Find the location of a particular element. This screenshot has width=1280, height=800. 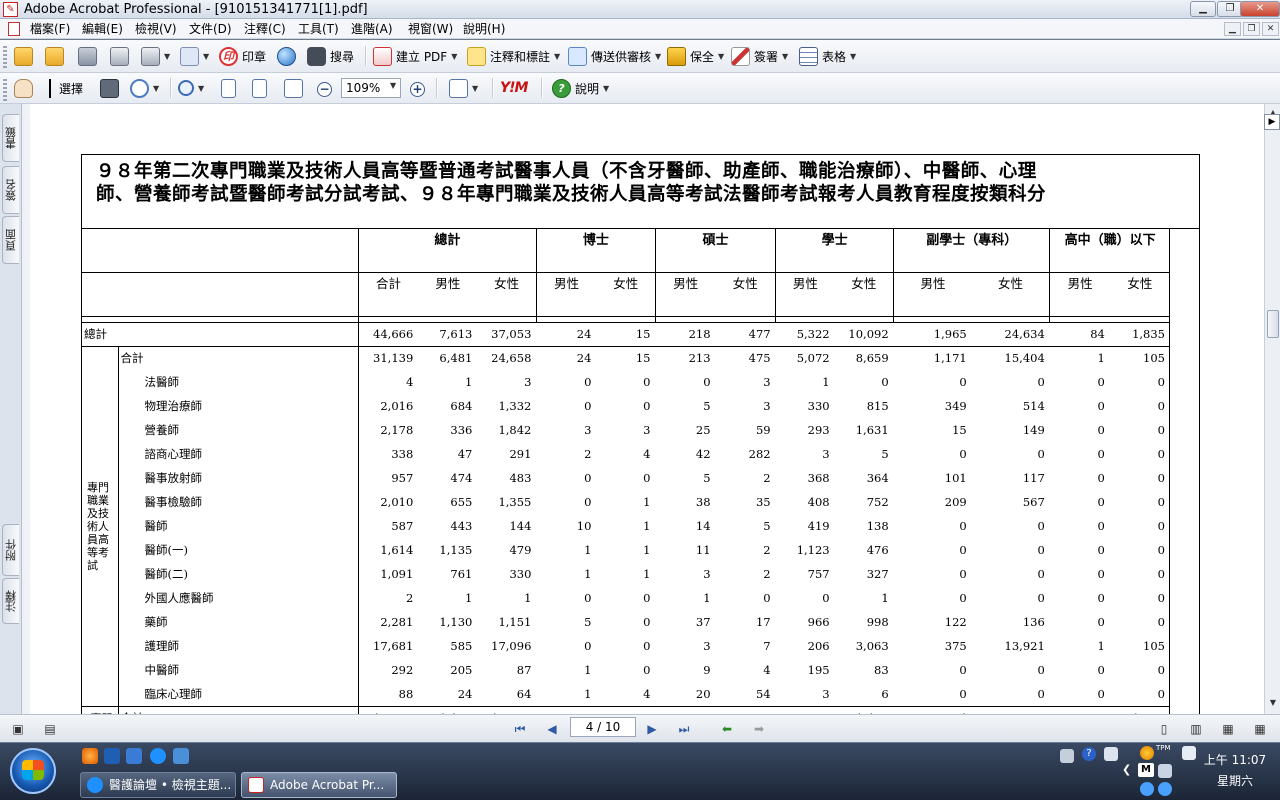

menu-edit: 編輯(E) is located at coordinates (102, 29).